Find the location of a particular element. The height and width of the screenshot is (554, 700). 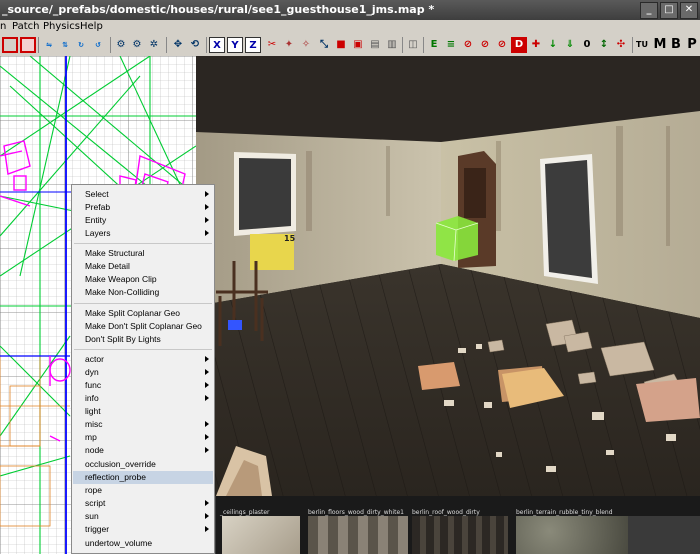

sign-number: 15 is located at coordinates (290, 238).